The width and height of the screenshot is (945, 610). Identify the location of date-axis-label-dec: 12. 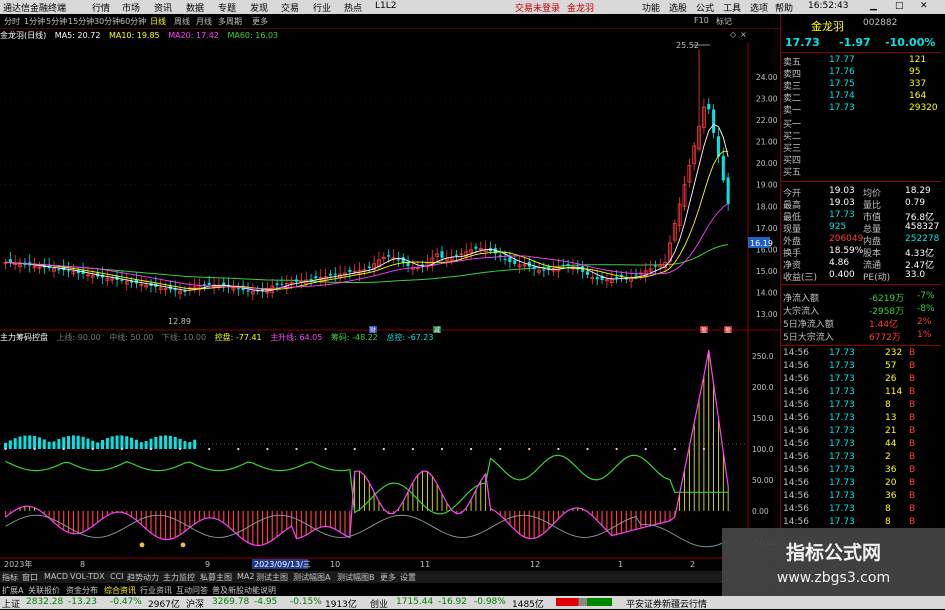
(535, 564).